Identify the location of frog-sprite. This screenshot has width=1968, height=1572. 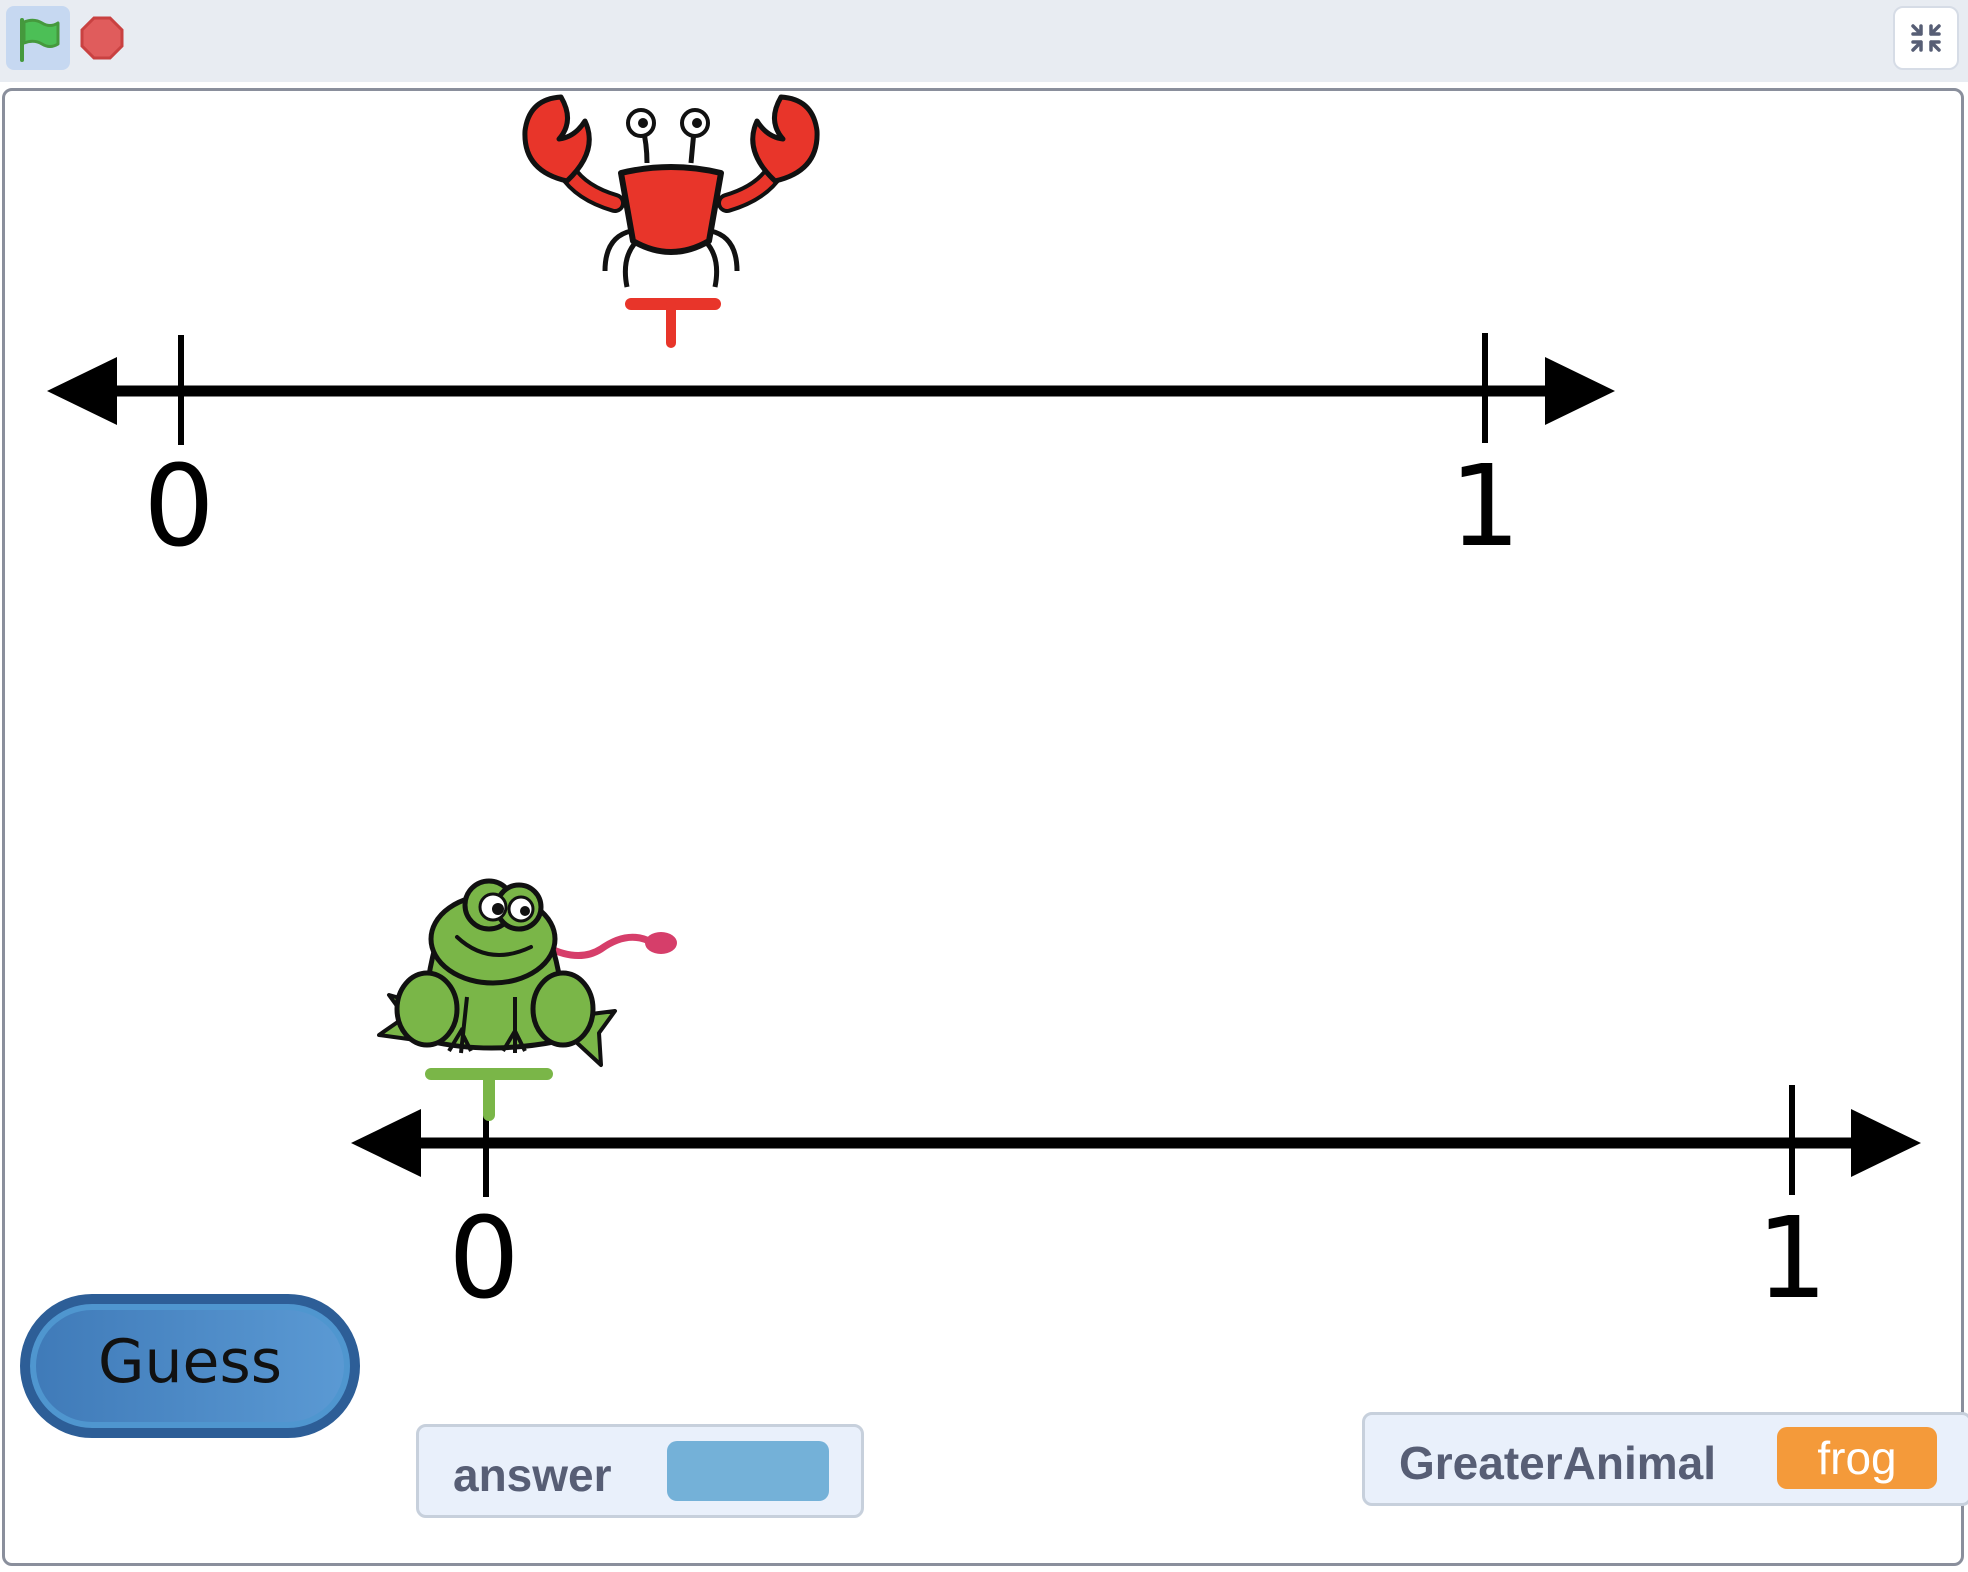
(527, 999).